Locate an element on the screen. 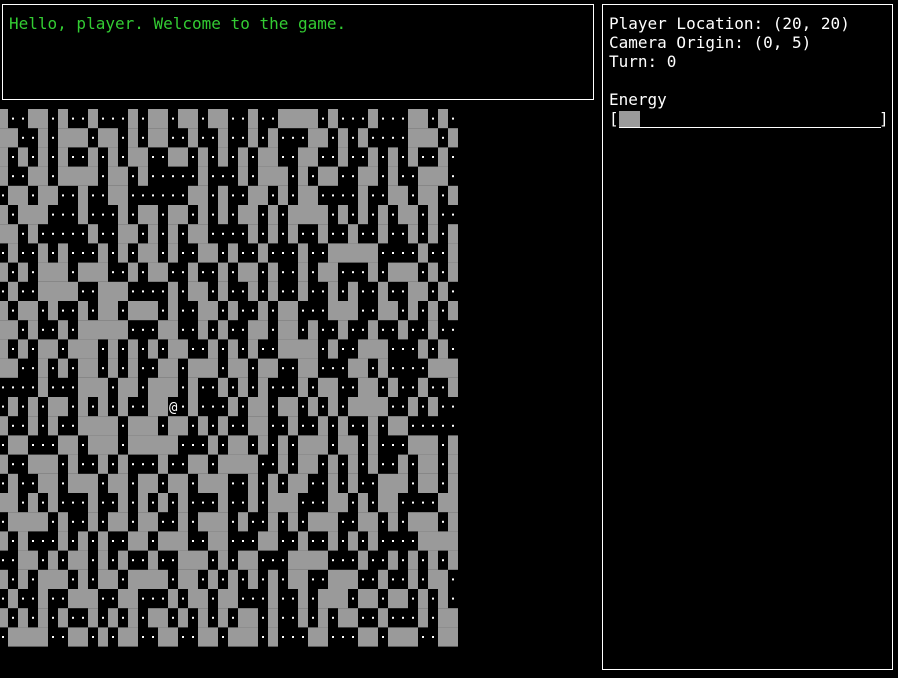  player-glyph: @ is located at coordinates (173, 408).